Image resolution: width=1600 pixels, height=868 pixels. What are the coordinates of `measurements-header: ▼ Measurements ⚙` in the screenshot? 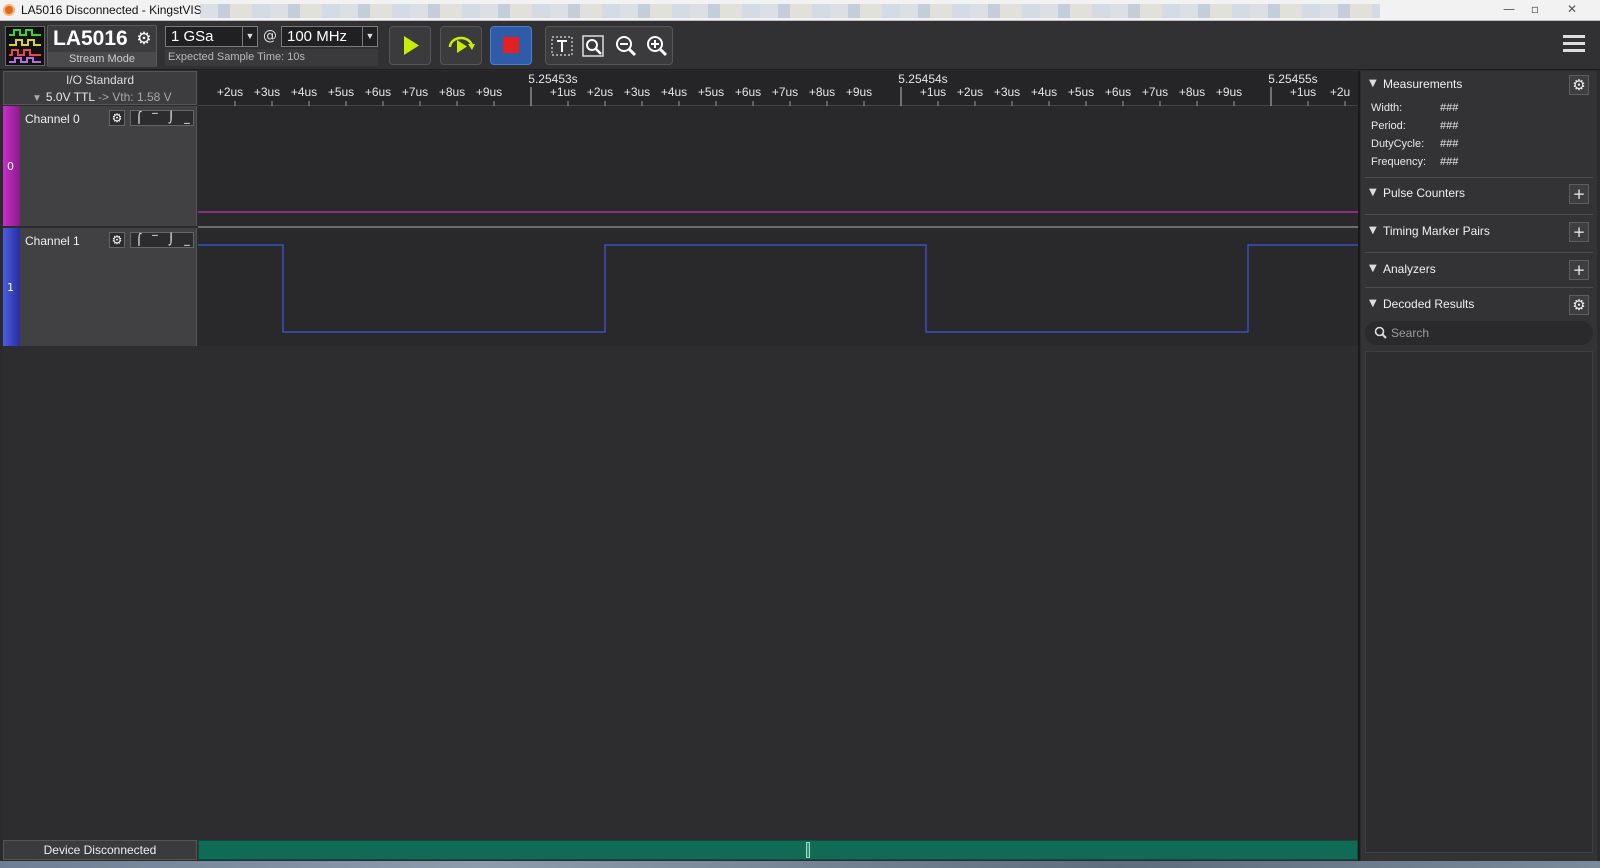 It's located at (1479, 85).